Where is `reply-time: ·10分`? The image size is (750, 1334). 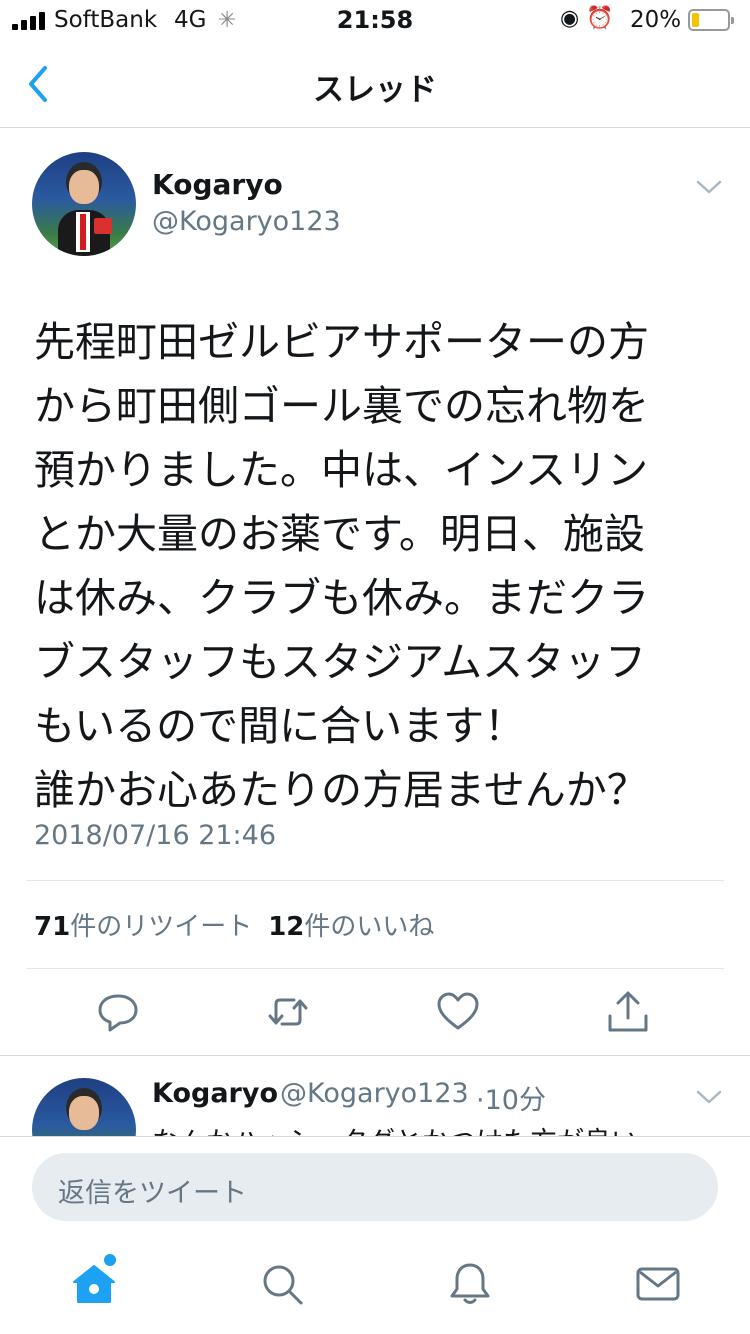
reply-time: ·10分 is located at coordinates (511, 1100).